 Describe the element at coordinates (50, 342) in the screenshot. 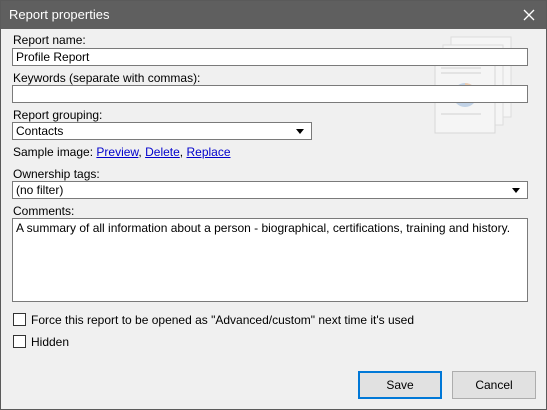

I see `hidden-label: Hidden` at that location.